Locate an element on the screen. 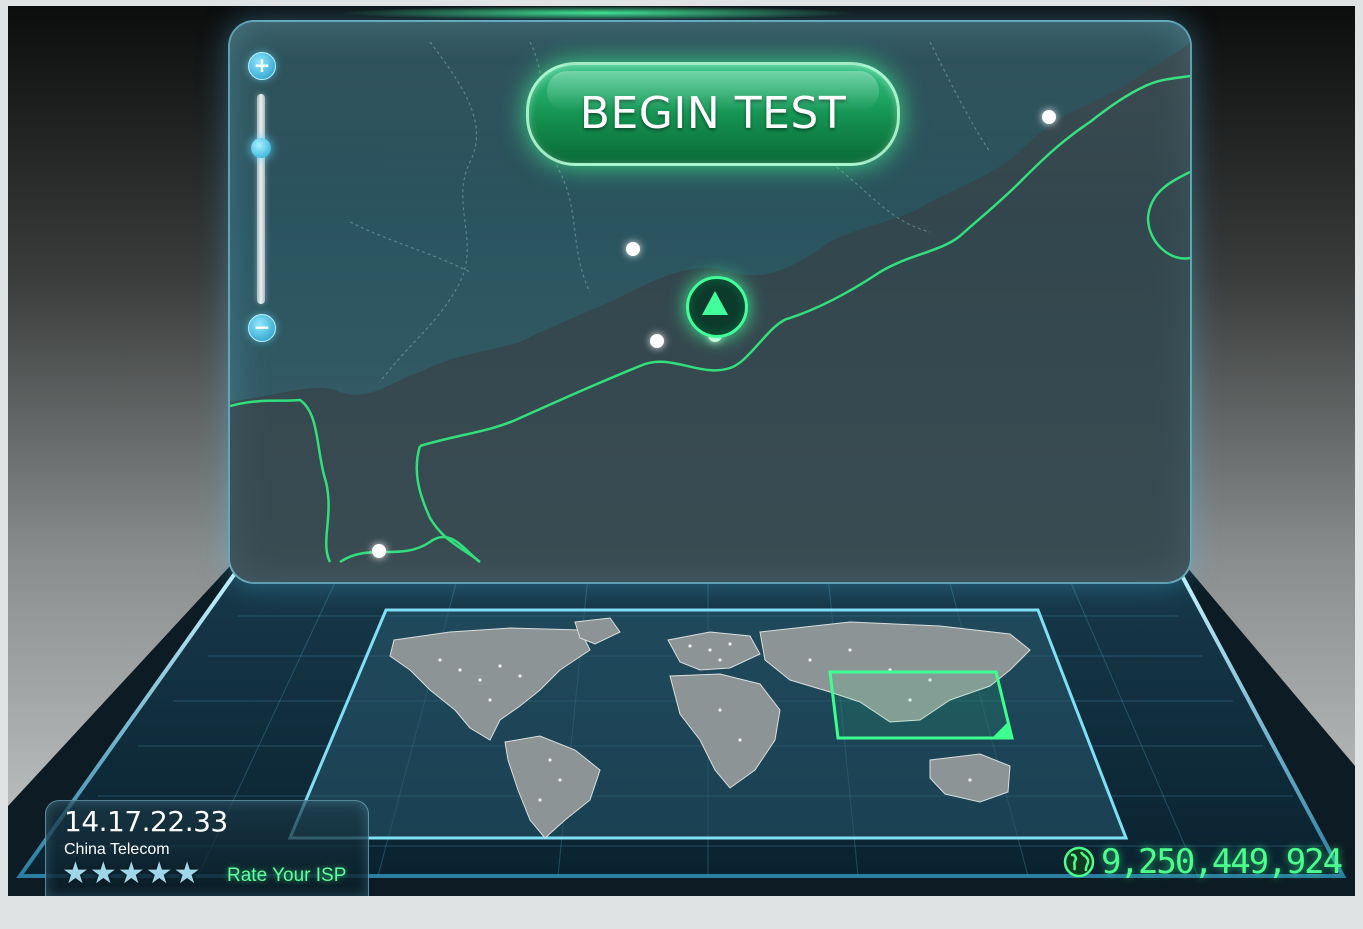 The height and width of the screenshot is (929, 1363). zoom-in-button: + is located at coordinates (262, 66).